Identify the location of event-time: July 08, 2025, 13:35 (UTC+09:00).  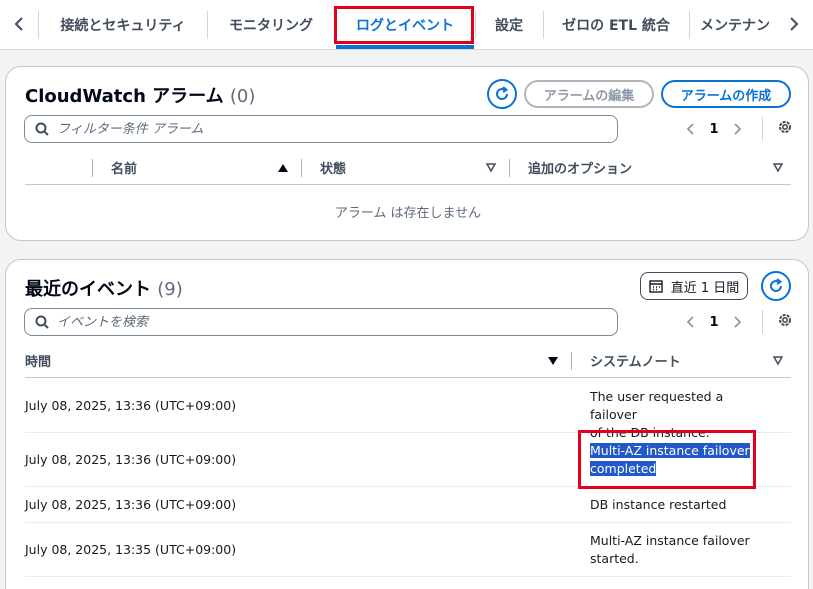
(131, 549).